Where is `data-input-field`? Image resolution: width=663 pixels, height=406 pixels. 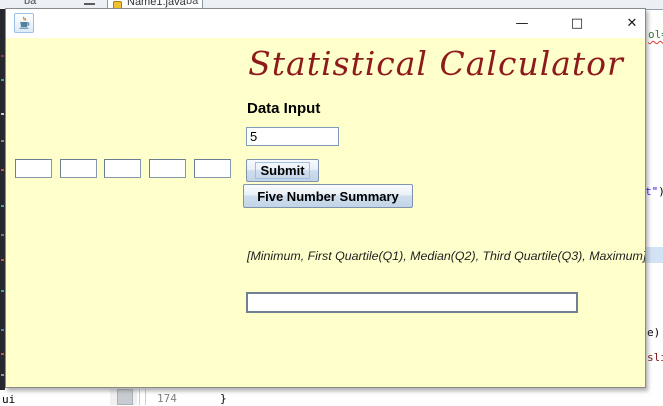
data-input-field is located at coordinates (292, 136).